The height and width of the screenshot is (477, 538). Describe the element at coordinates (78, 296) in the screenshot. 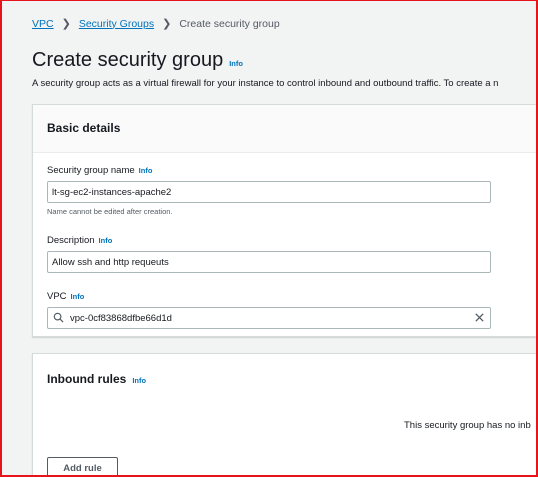

I see `vpc-info-link: Info` at that location.